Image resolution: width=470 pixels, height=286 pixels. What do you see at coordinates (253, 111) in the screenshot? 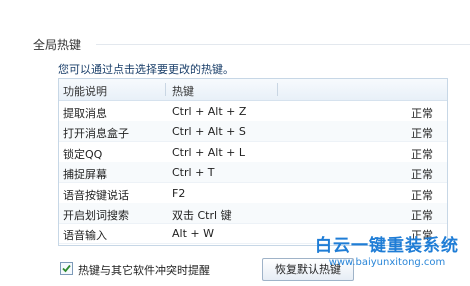
I see `table-row: 提取消息 Ctrl + Alt + Z 正常` at bounding box center [253, 111].